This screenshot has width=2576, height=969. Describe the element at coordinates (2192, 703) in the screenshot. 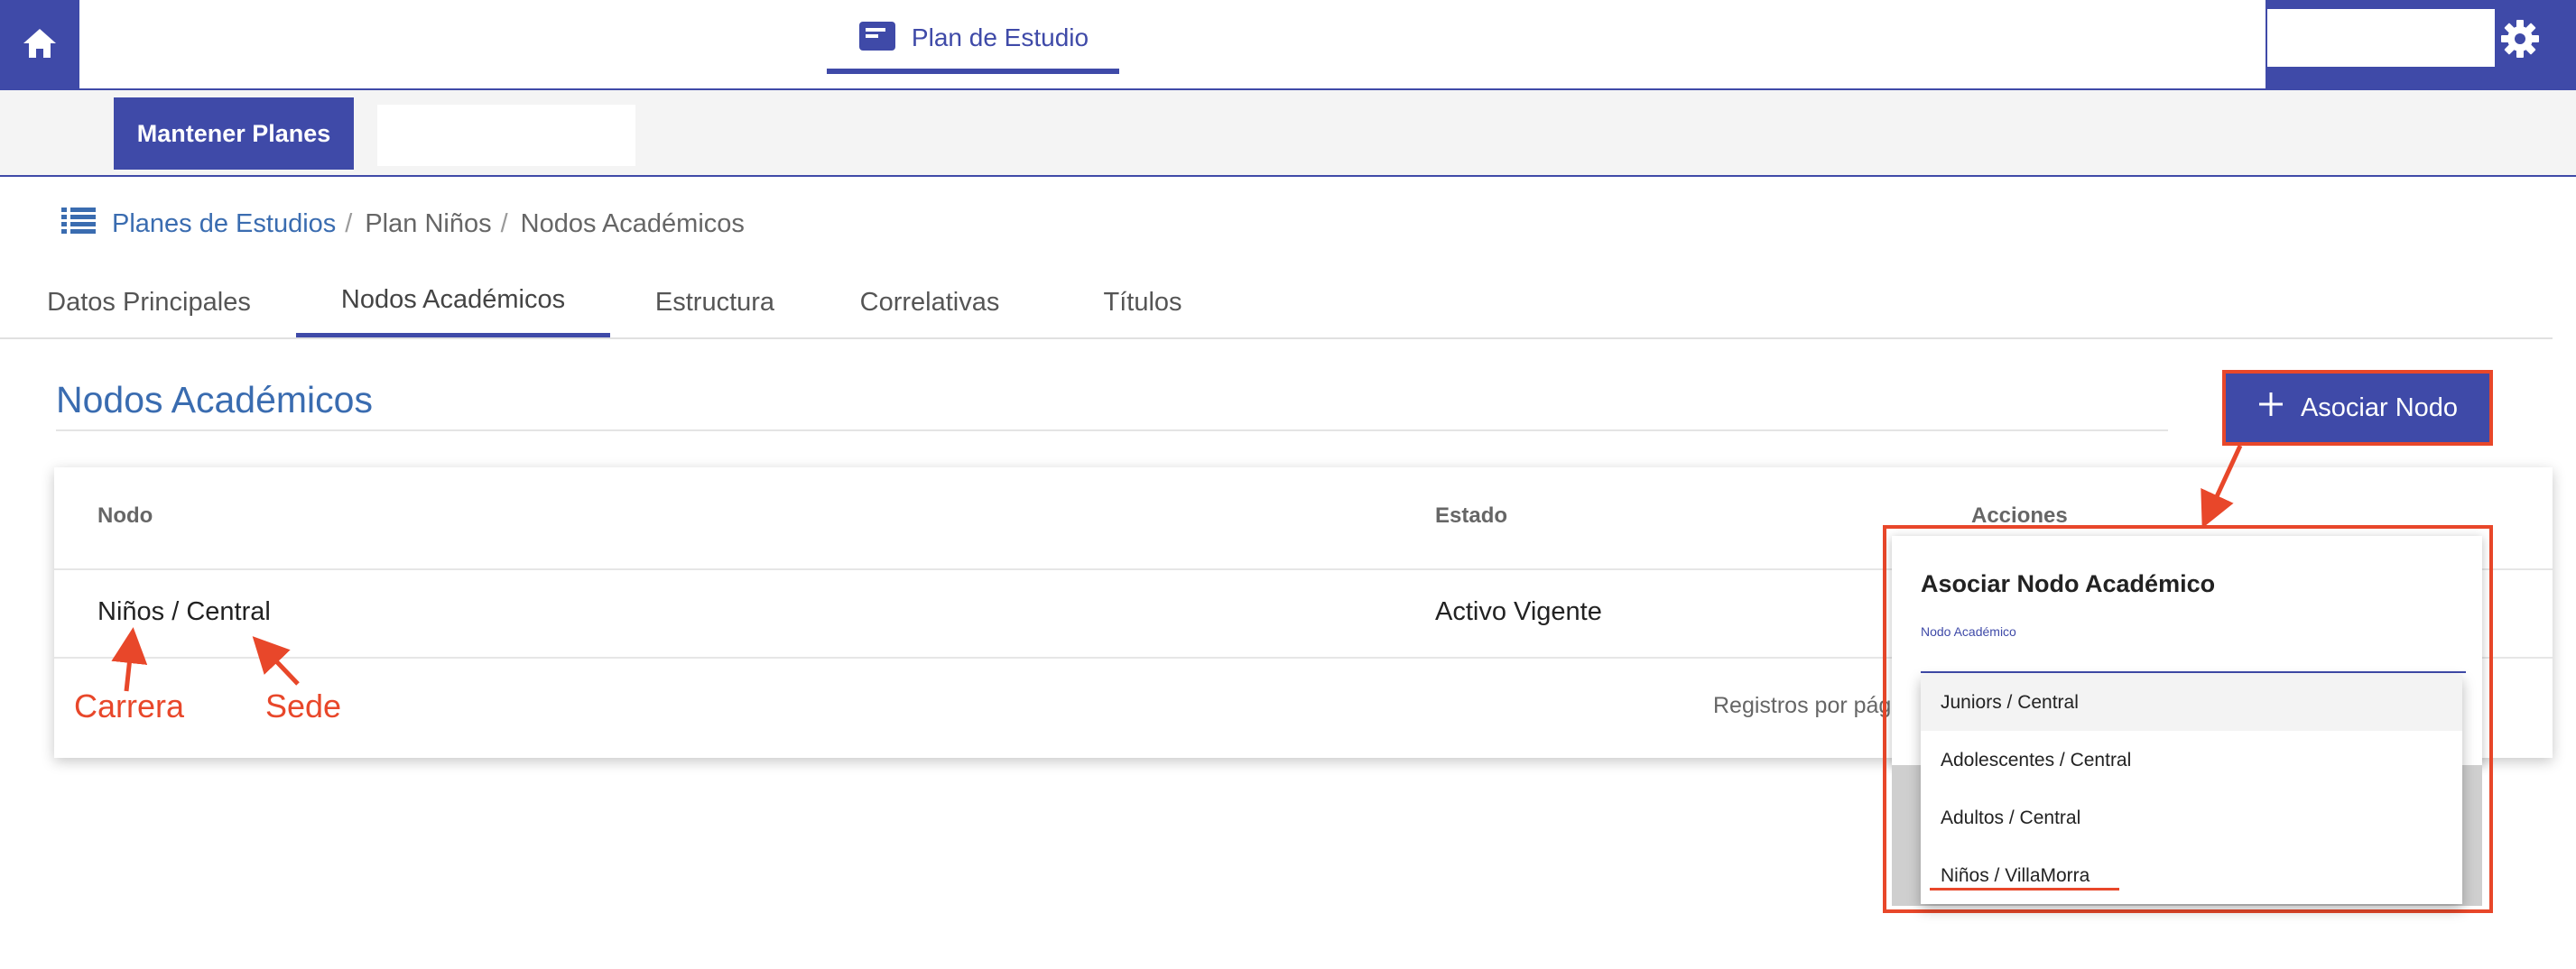

I see `option-juniors-central: Juniors / Central` at that location.